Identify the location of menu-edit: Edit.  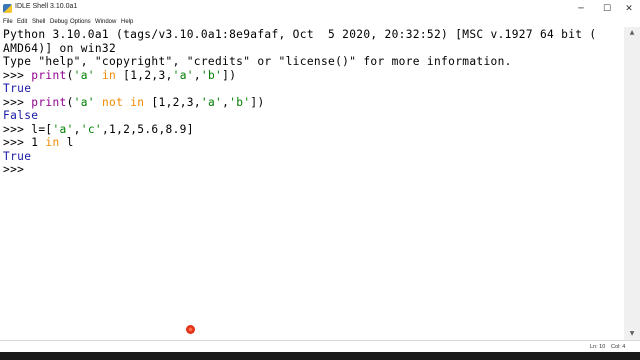
(22, 22).